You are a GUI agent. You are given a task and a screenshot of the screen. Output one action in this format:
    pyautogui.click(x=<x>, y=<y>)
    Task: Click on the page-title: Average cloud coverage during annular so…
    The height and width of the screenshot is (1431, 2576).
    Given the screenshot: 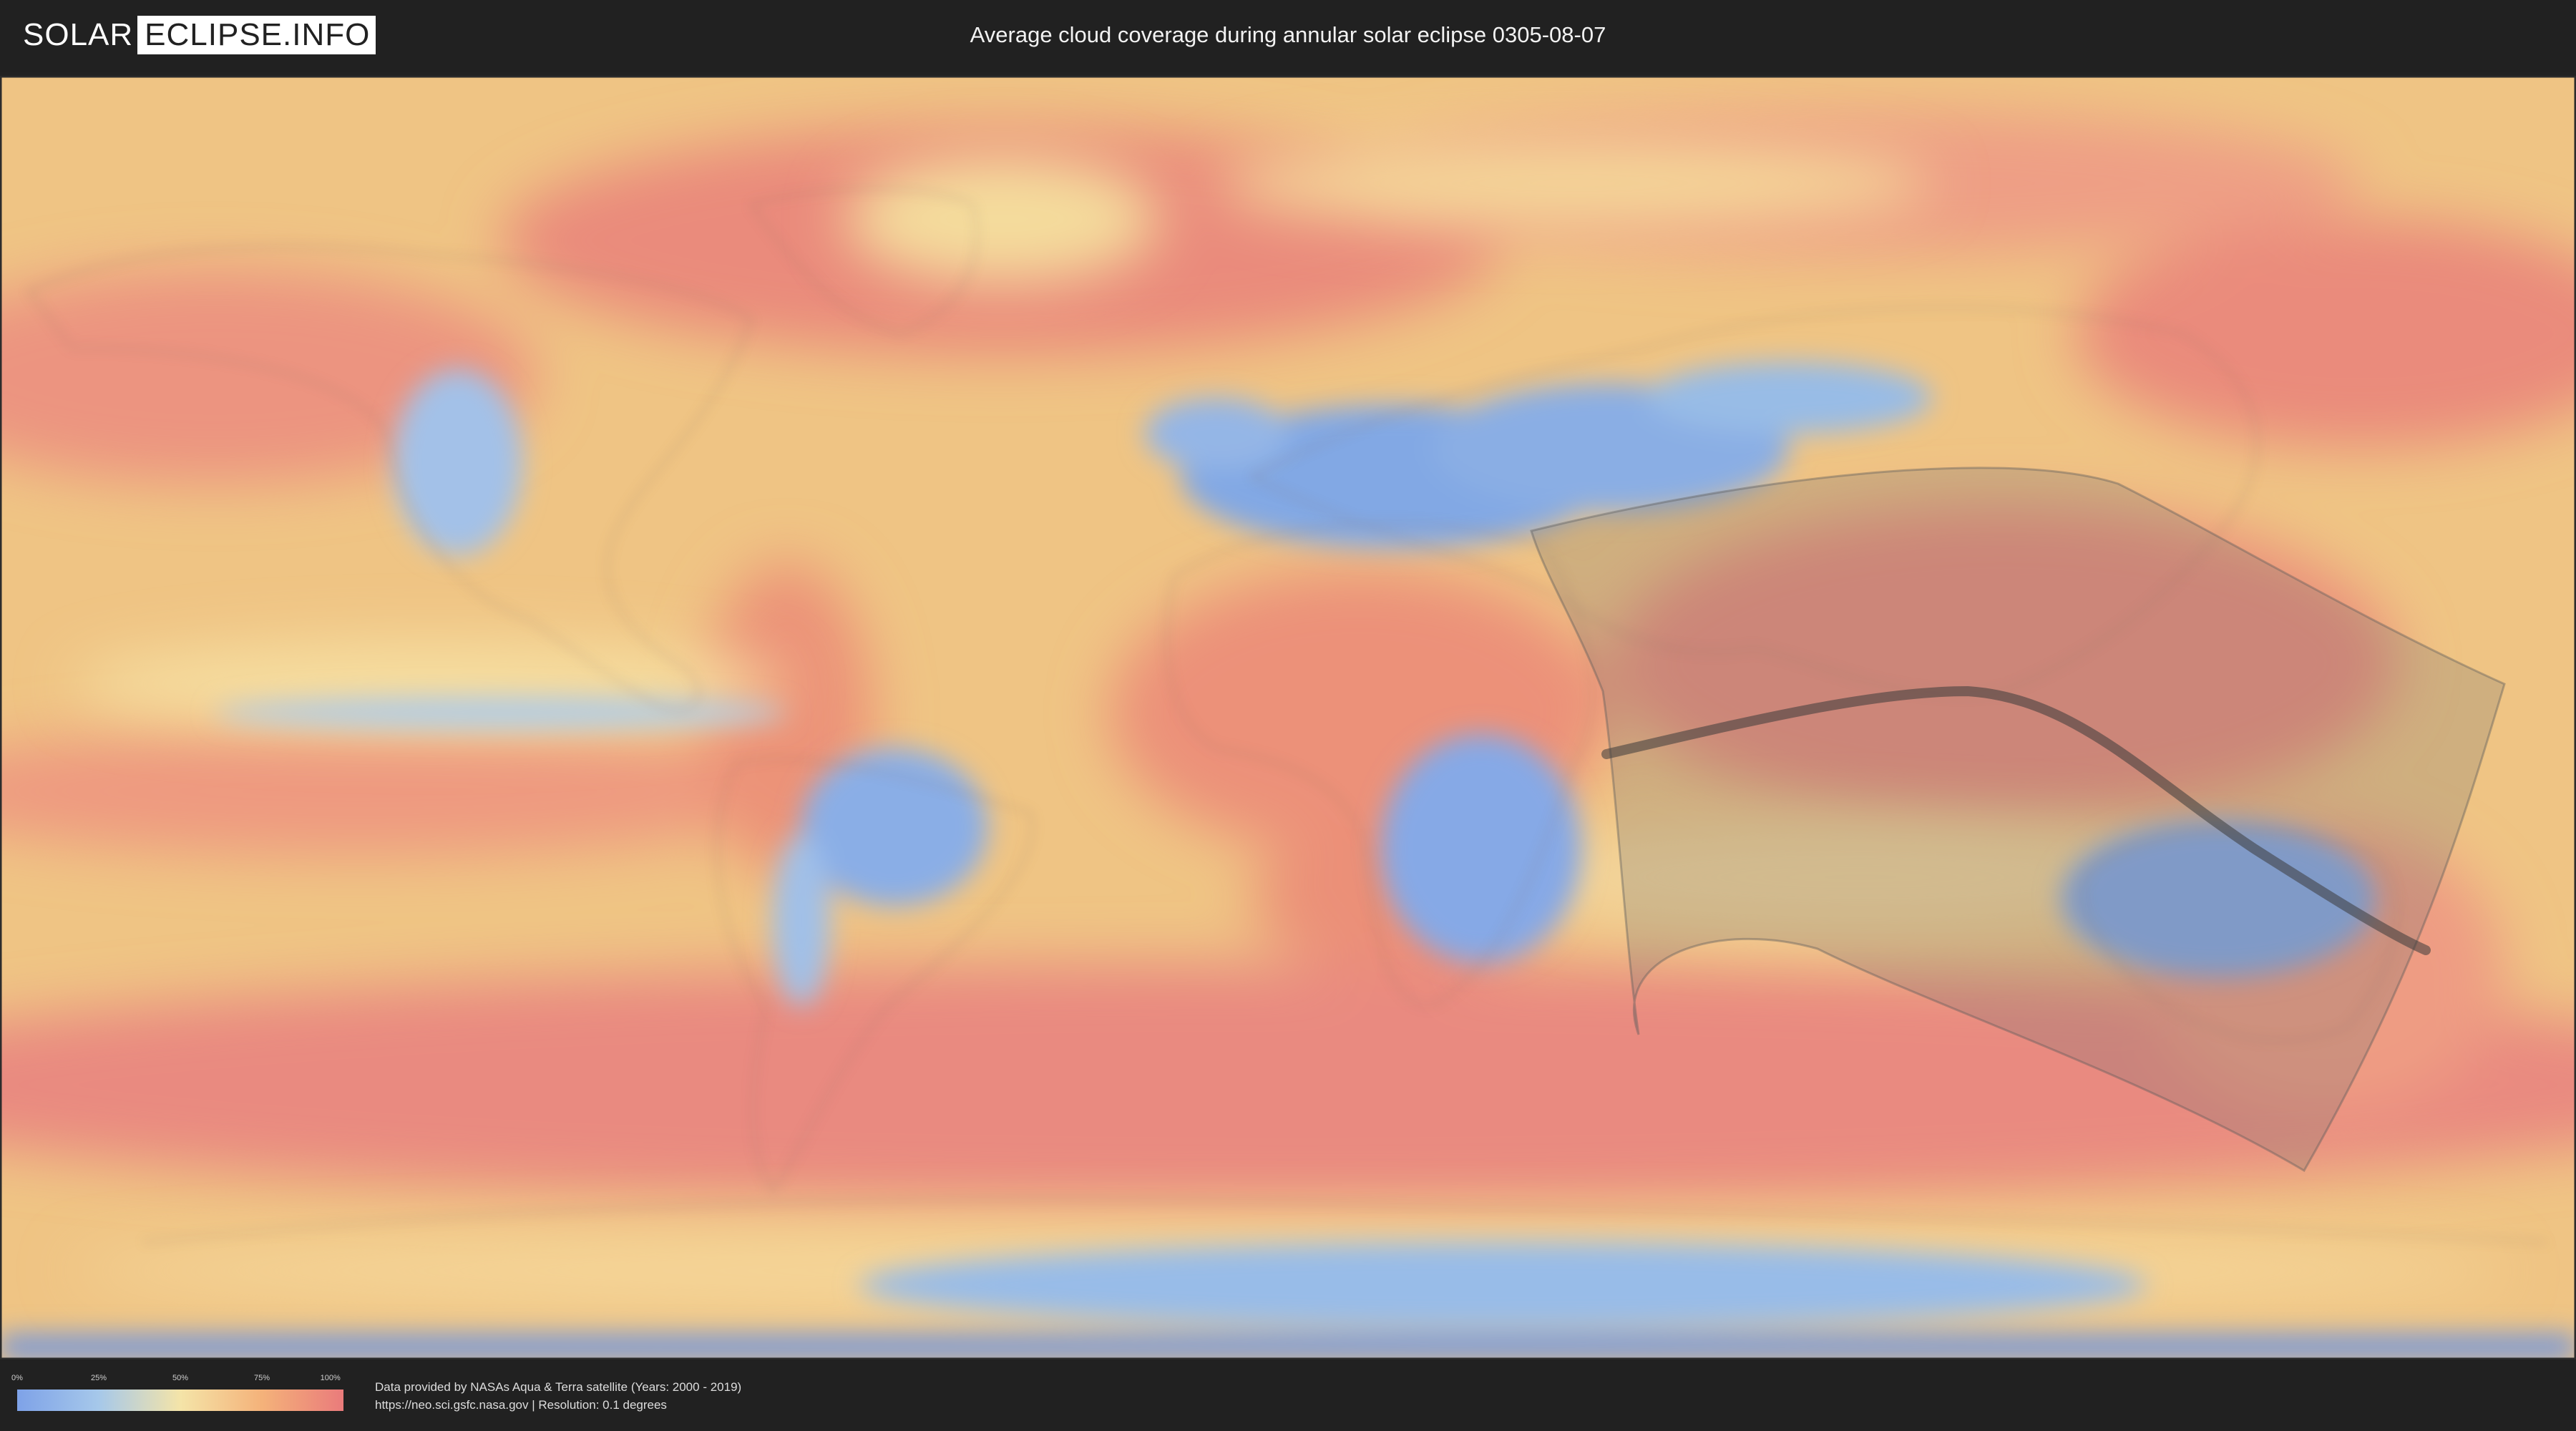 What is the action you would take?
    pyautogui.click(x=1288, y=34)
    